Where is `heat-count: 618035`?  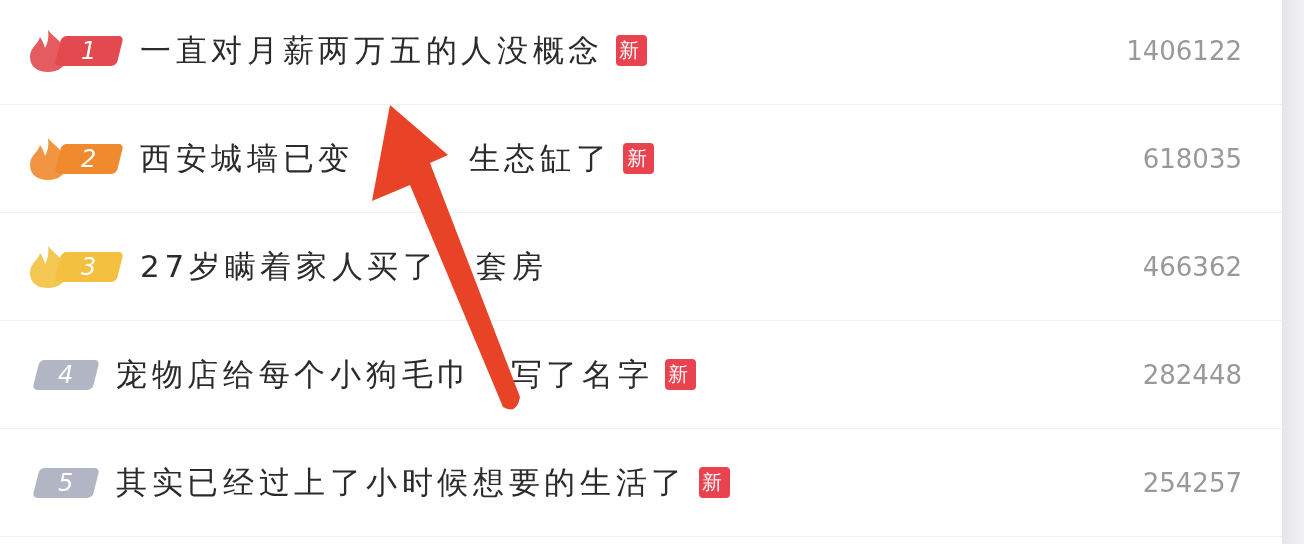 heat-count: 618035 is located at coordinates (1192, 158).